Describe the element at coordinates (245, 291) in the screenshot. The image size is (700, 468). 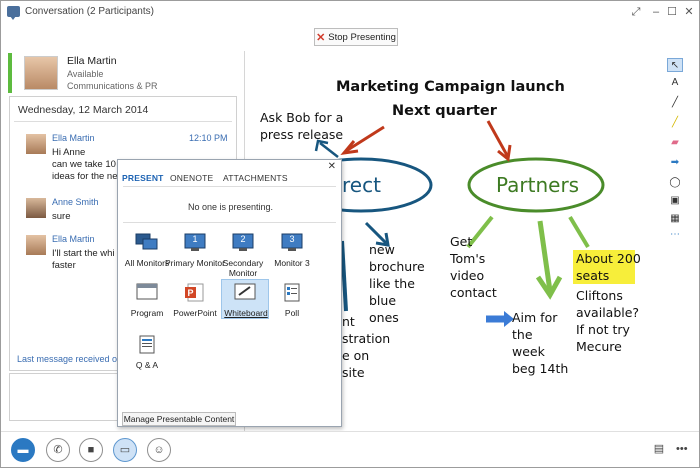
I see `whiteboard-icon` at that location.